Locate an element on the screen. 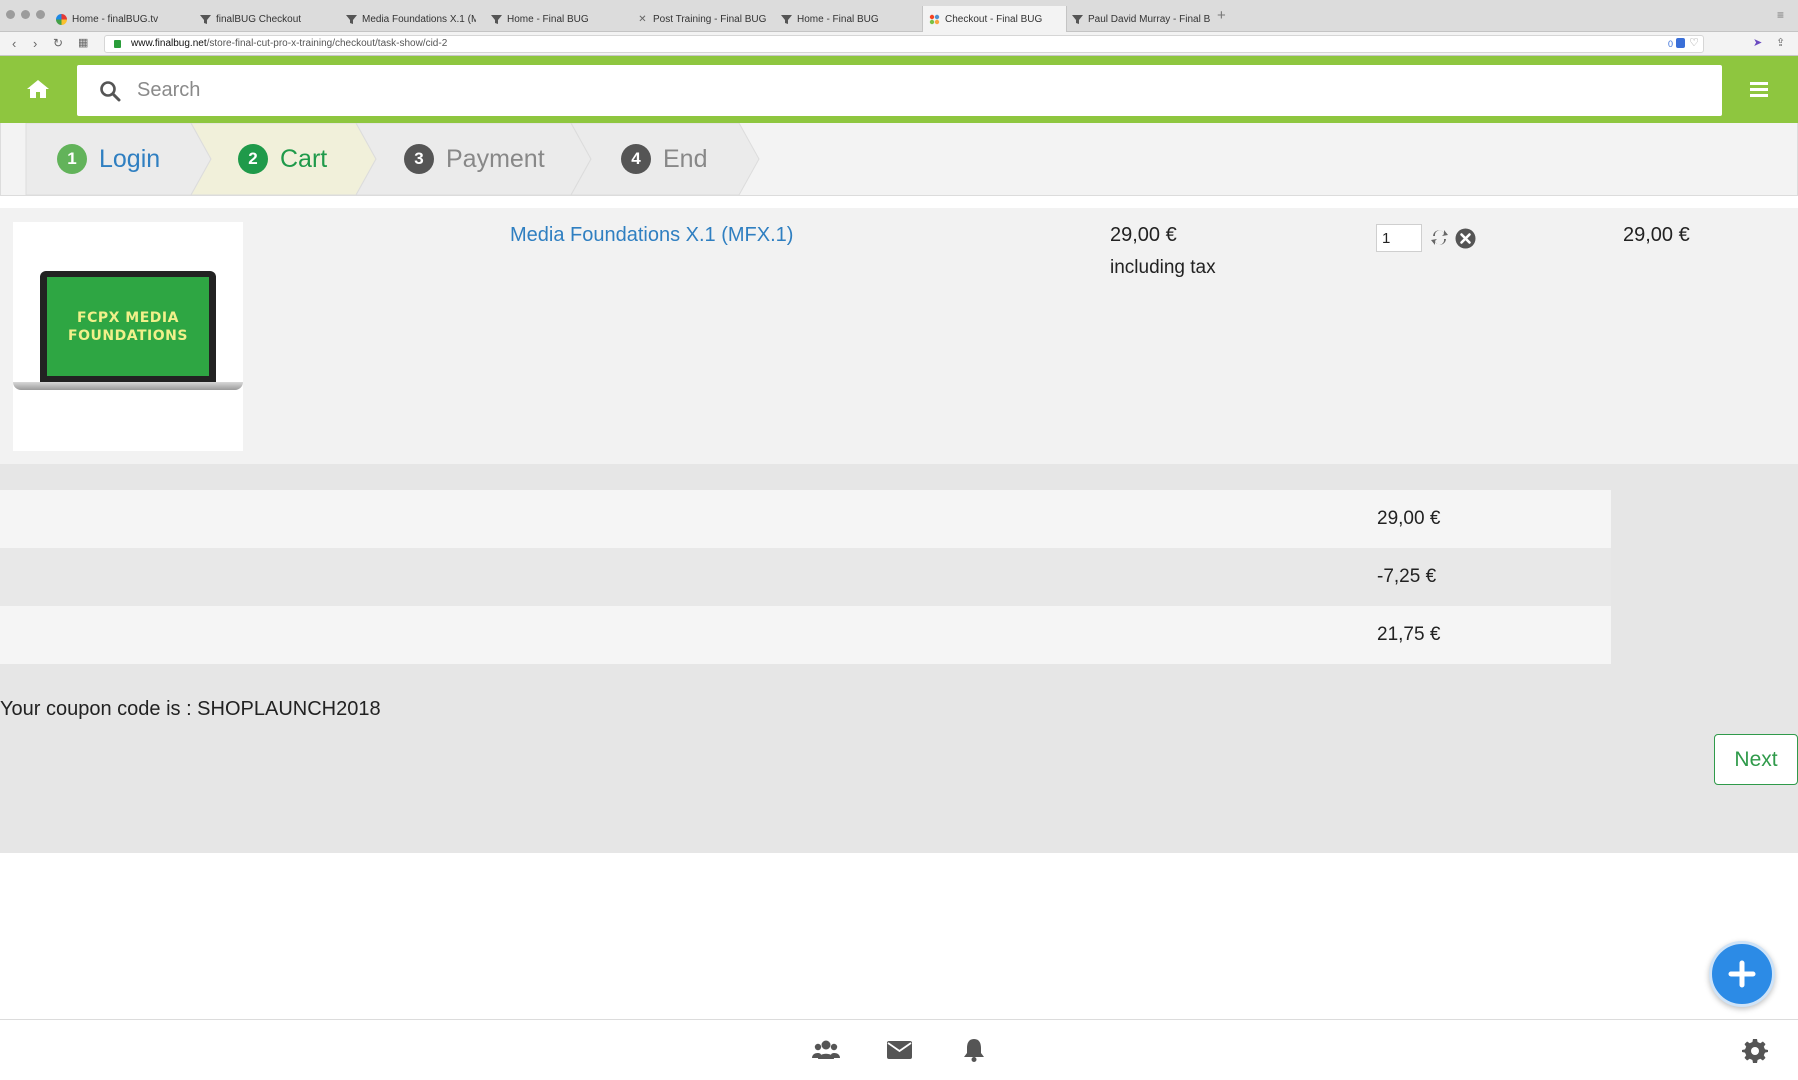  tax-note: including tax is located at coordinates (1163, 267).